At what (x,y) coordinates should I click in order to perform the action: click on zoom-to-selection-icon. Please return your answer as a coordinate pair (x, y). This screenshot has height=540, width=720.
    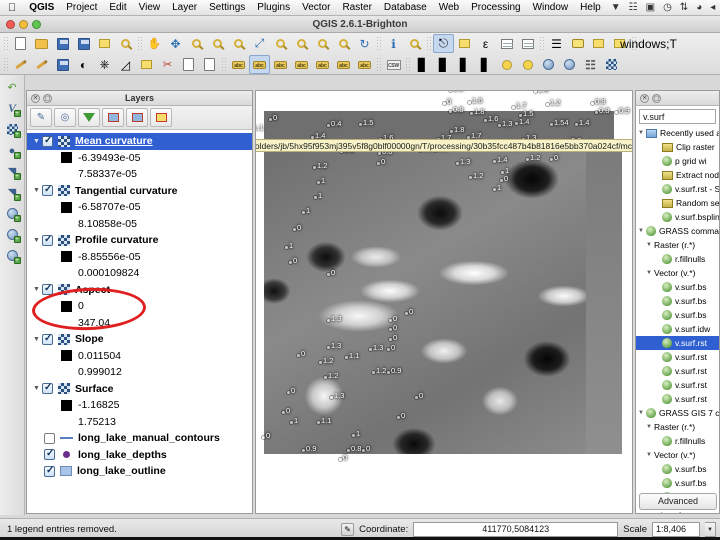
    Looking at the image, I should click on (280, 43).